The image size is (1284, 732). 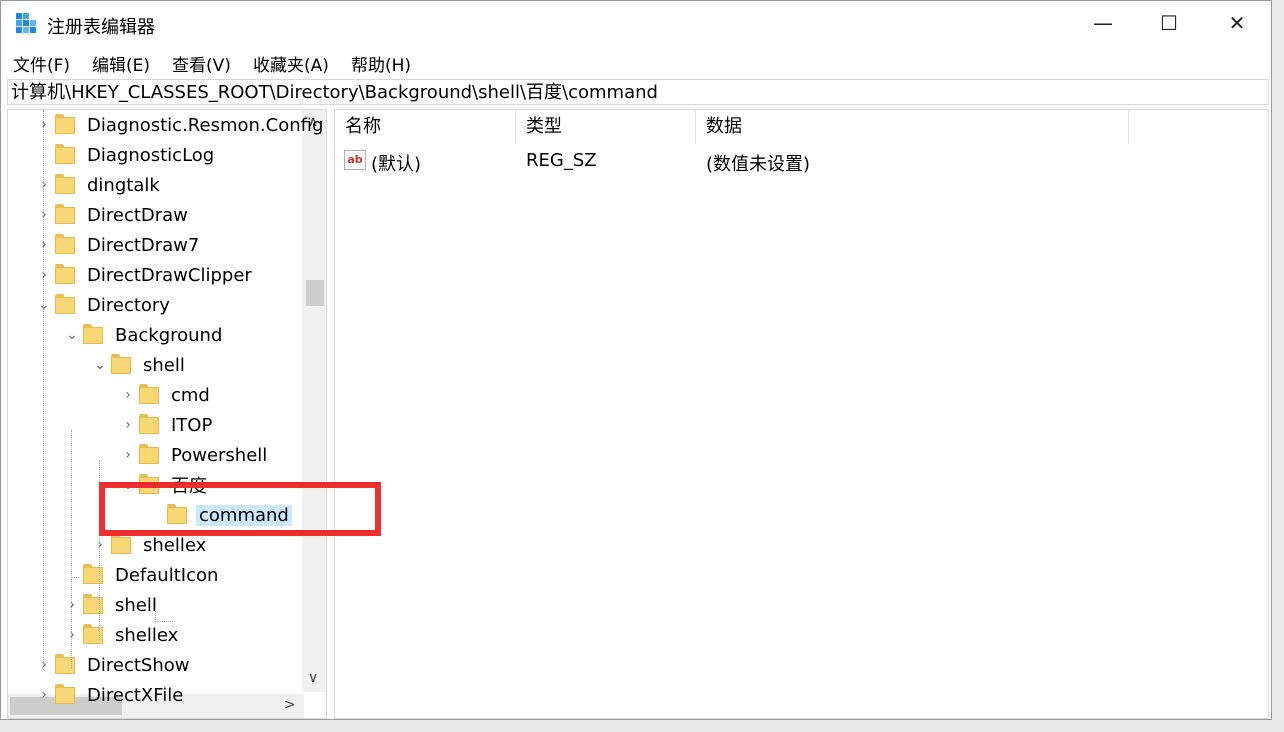 I want to click on column-header-name: 名称, so click(x=425, y=127).